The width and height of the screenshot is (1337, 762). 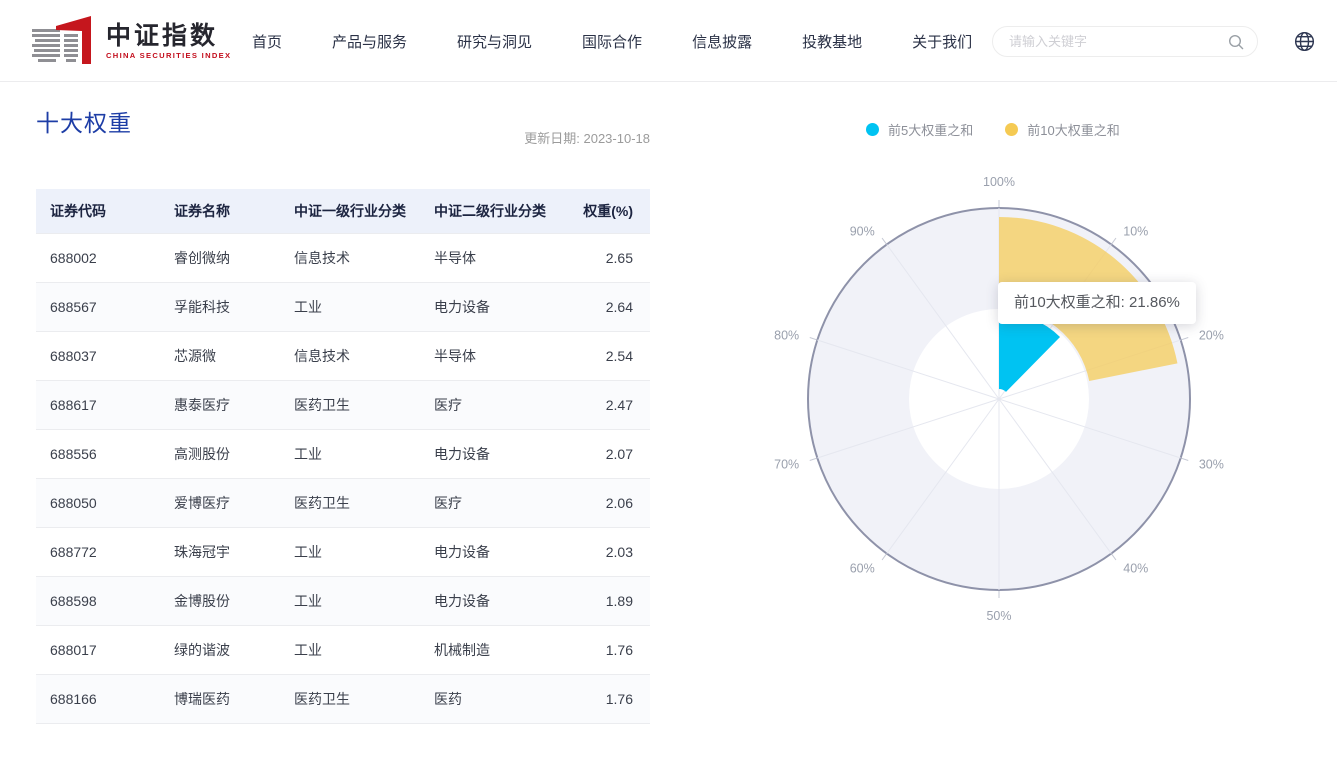 I want to click on nav-item-education: 投教基地, so click(x=832, y=41).